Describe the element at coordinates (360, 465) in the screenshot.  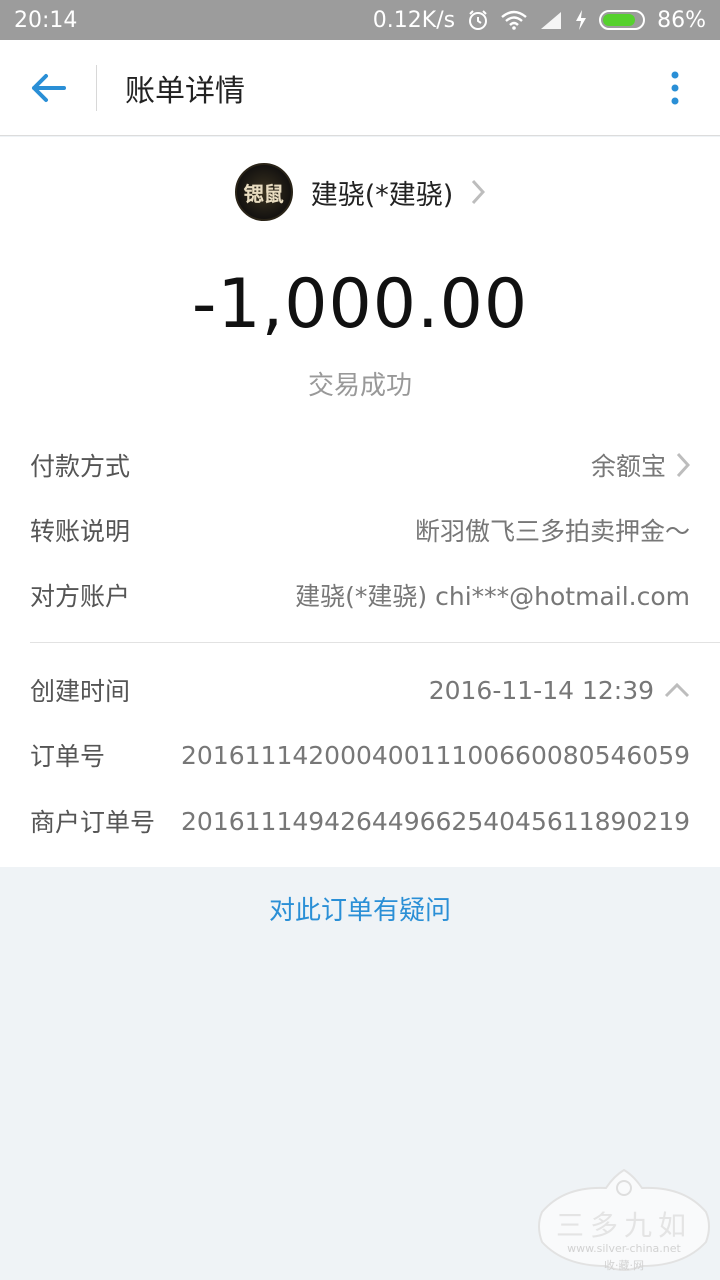
I see `detail-row-payment-method: 付款方式 余额宝` at that location.